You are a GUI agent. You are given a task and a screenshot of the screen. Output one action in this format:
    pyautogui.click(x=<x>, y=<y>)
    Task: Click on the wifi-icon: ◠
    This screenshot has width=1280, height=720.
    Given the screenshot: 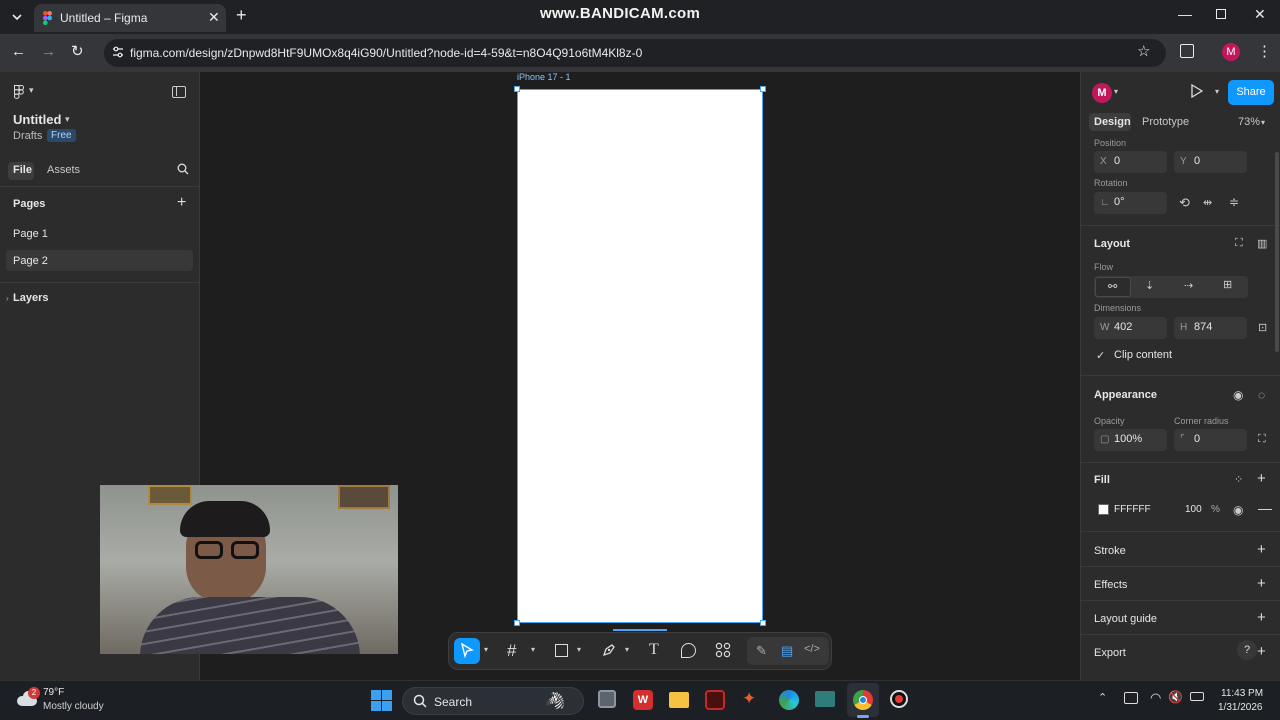 What is the action you would take?
    pyautogui.click(x=1155, y=698)
    